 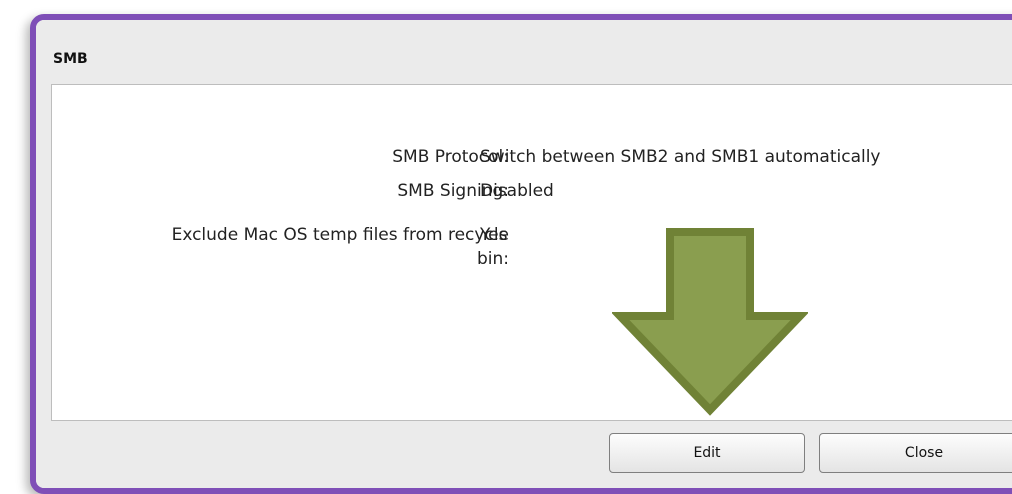 I want to click on exclude-mac-temp-value: Yes, so click(x=494, y=235).